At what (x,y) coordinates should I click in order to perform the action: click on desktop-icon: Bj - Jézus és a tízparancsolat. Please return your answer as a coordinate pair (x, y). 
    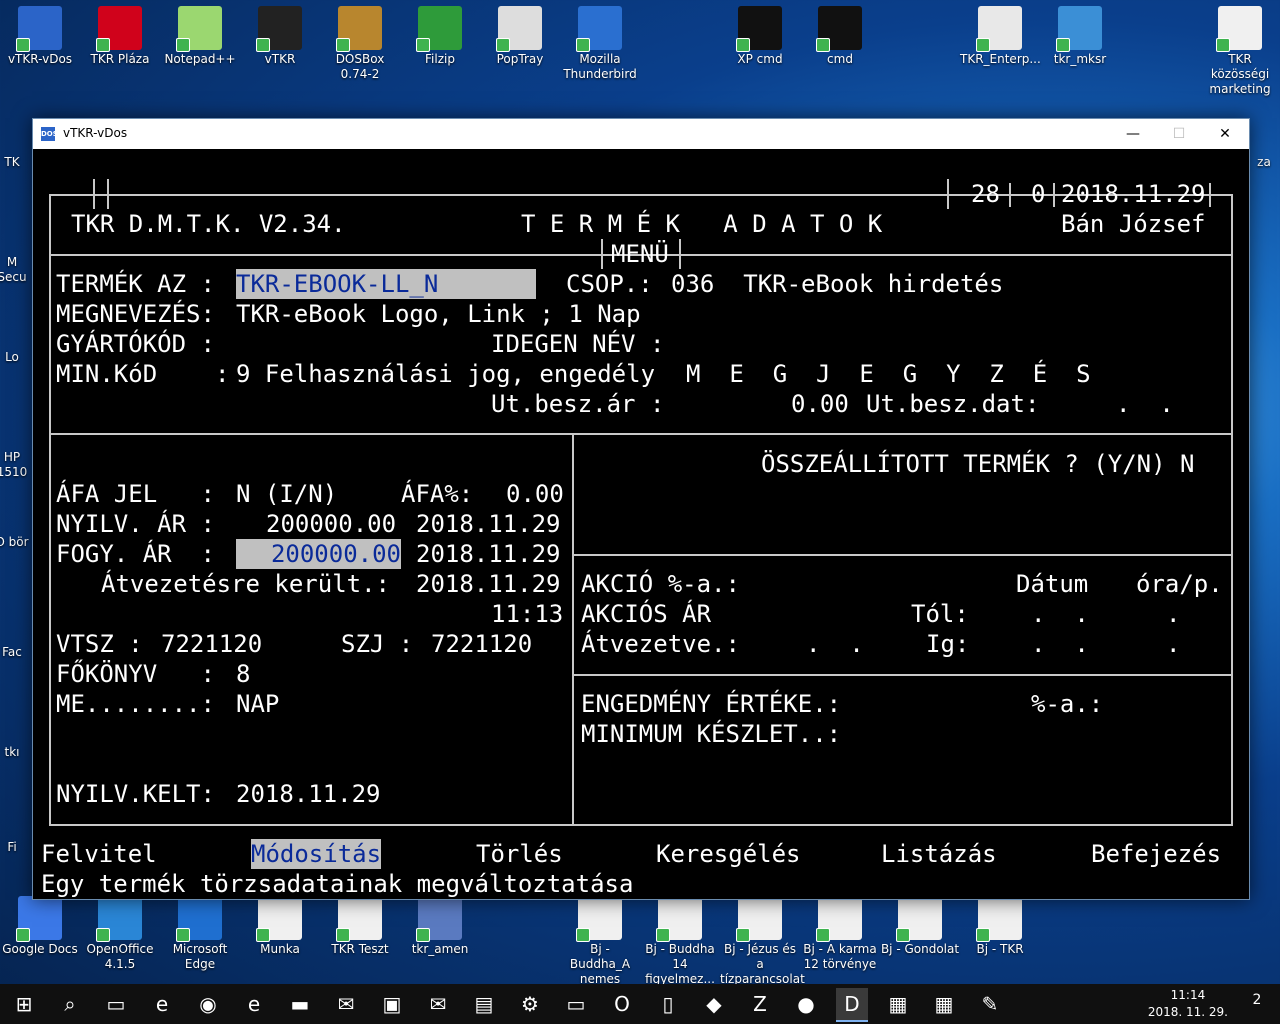
    Looking at the image, I should click on (762, 941).